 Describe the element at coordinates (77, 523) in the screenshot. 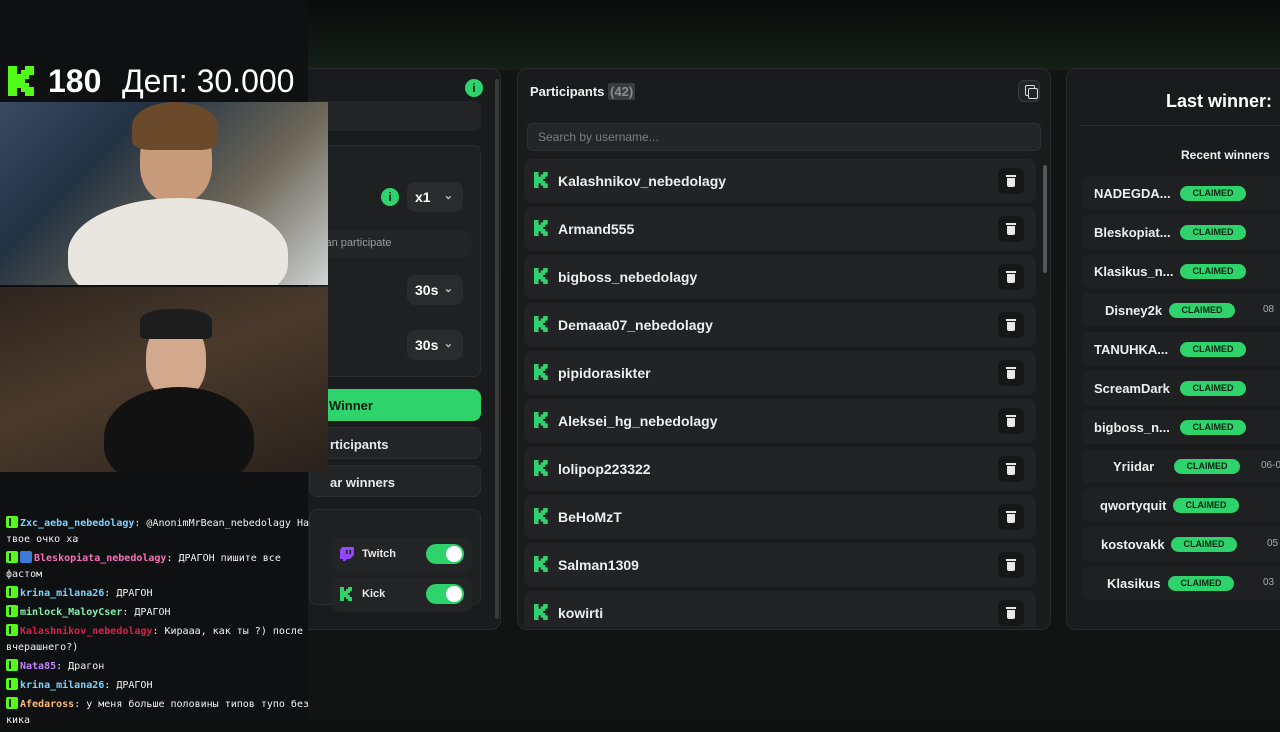

I see `chat-username: Zxc_aeba_nebedolagy` at that location.